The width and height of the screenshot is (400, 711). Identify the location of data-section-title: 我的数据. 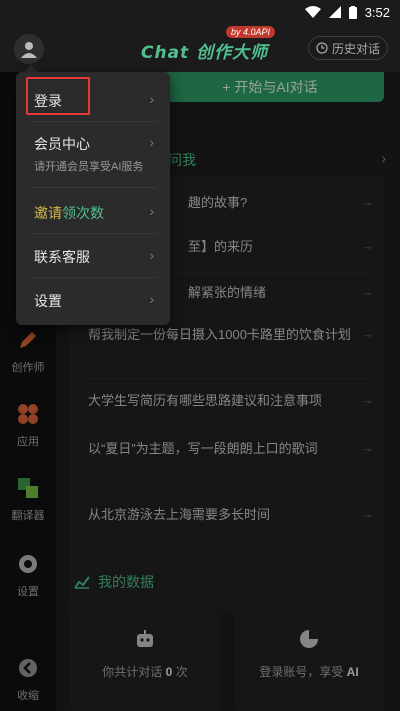
(114, 582).